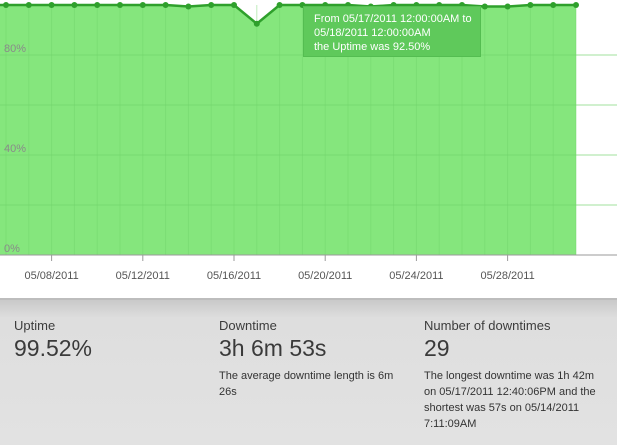  What do you see at coordinates (15, 49) in the screenshot?
I see `y-tick-label: 80%` at bounding box center [15, 49].